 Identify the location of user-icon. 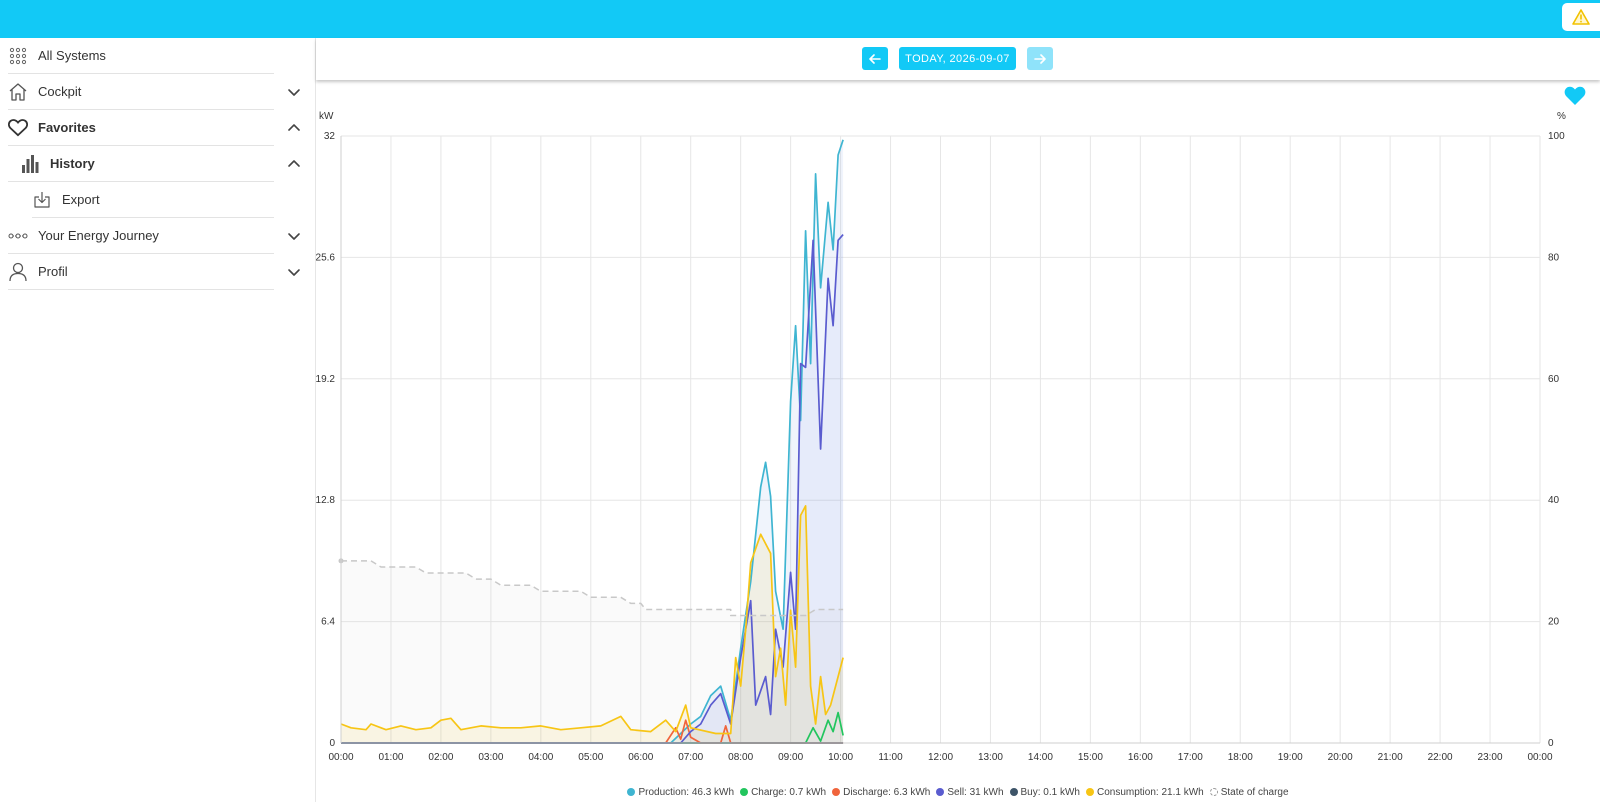
(18, 272).